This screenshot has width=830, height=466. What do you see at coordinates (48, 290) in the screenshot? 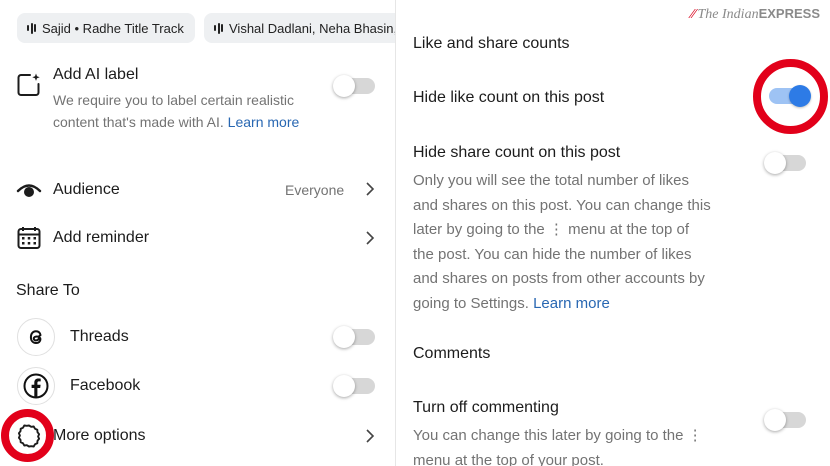
I see `share-to-heading: Share To` at bounding box center [48, 290].